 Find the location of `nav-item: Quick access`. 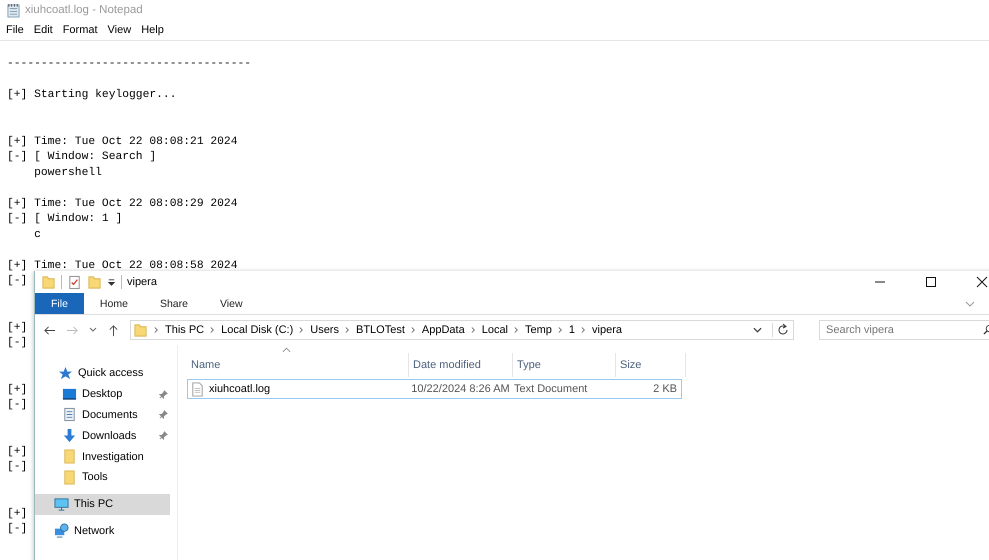

nav-item: Quick access is located at coordinates (102, 373).